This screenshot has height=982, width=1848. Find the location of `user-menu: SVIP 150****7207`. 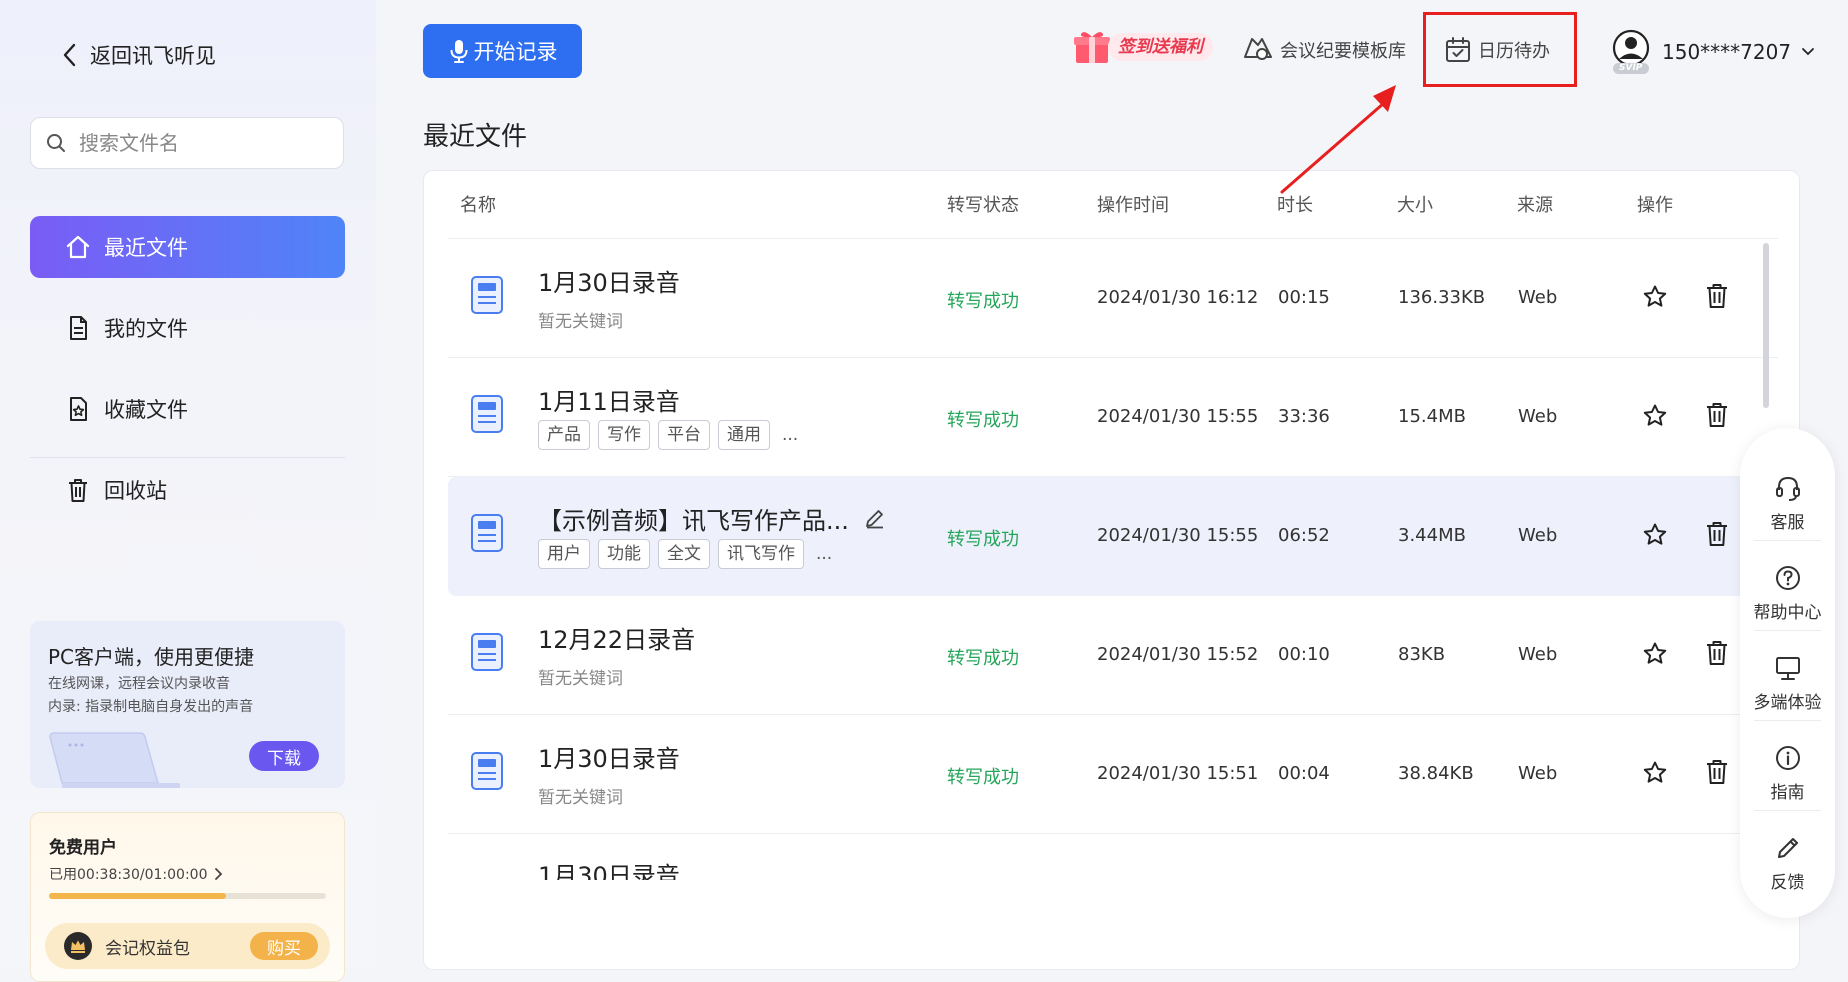

user-menu: SVIP 150****7207 is located at coordinates (1712, 52).